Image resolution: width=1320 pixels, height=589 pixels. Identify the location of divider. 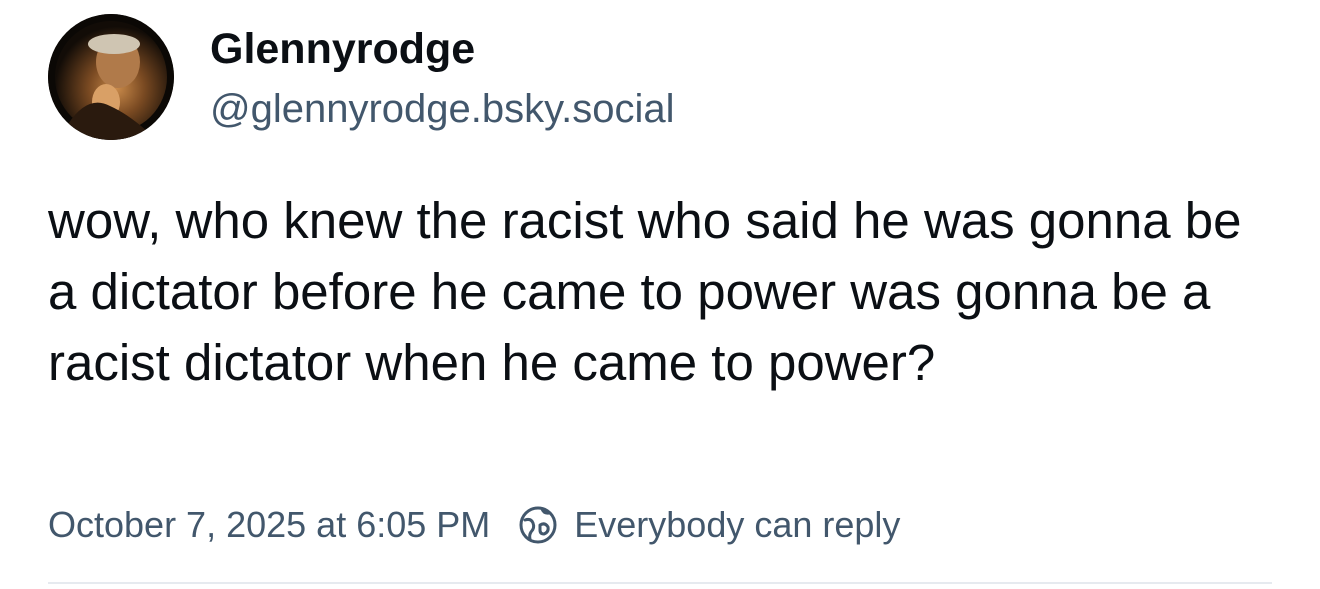
(660, 583).